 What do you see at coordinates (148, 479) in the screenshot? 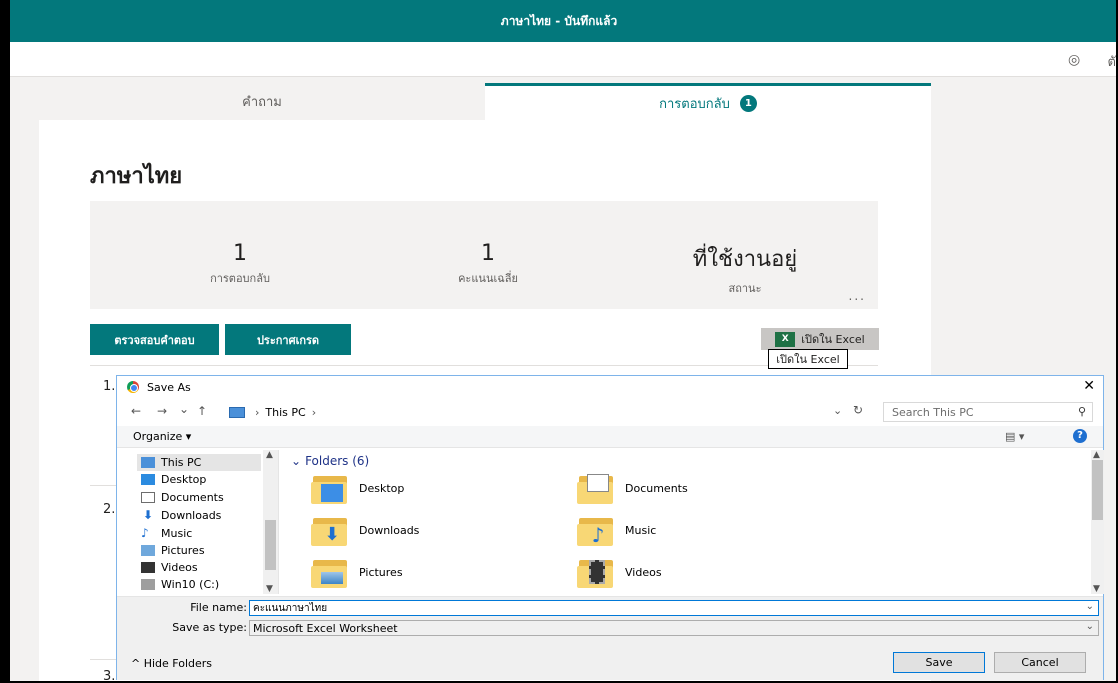
I see `desktop-icon` at bounding box center [148, 479].